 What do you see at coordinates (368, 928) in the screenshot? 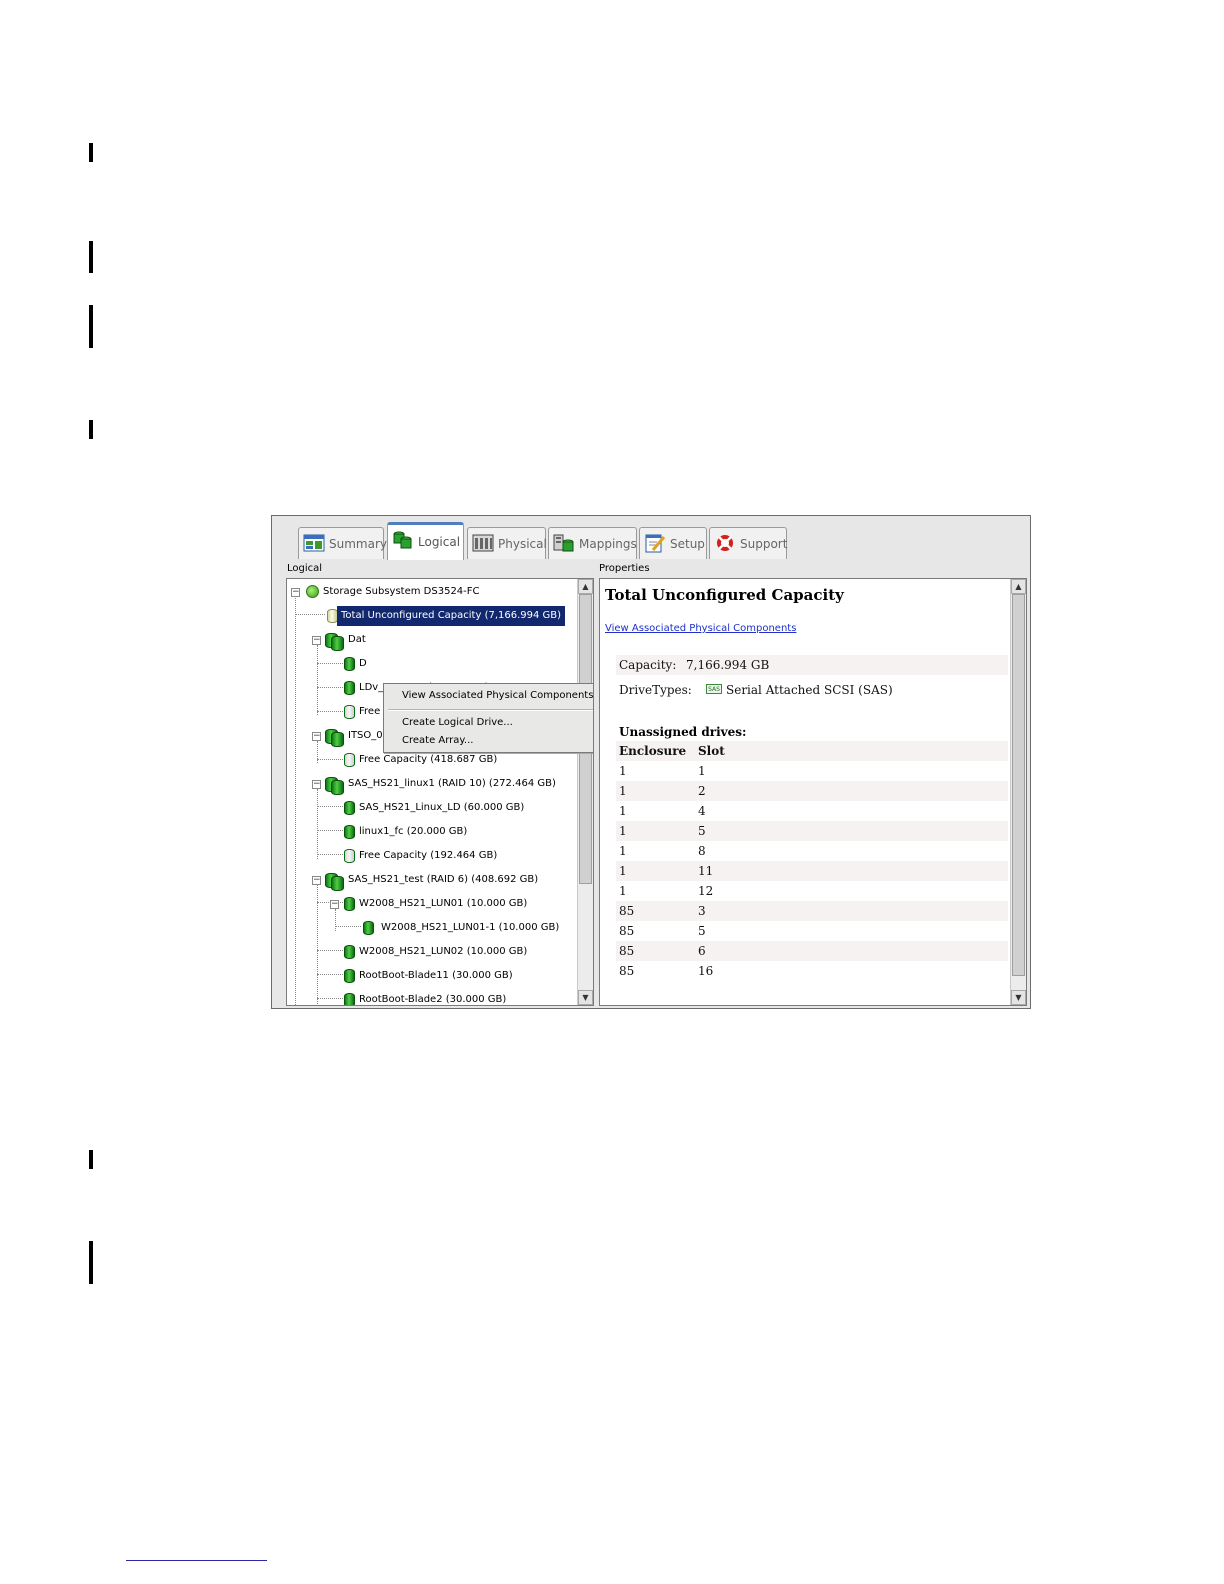
I see `flashcopy-drive-icon` at bounding box center [368, 928].